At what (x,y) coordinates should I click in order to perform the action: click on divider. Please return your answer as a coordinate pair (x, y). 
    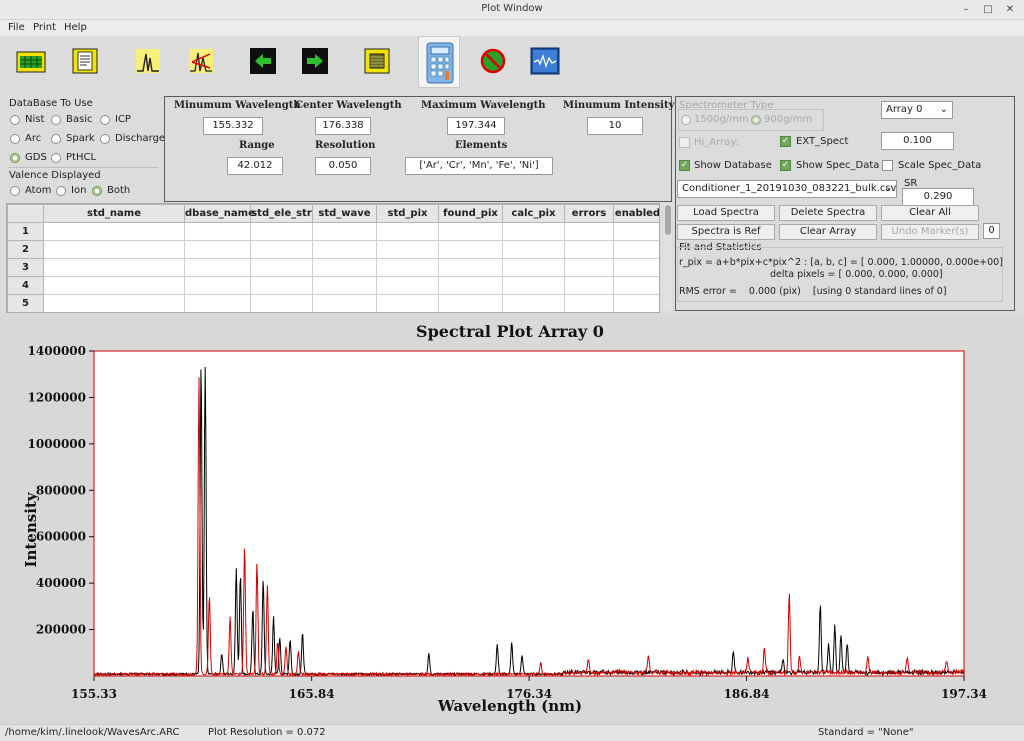
    Looking at the image, I should click on (83, 167).